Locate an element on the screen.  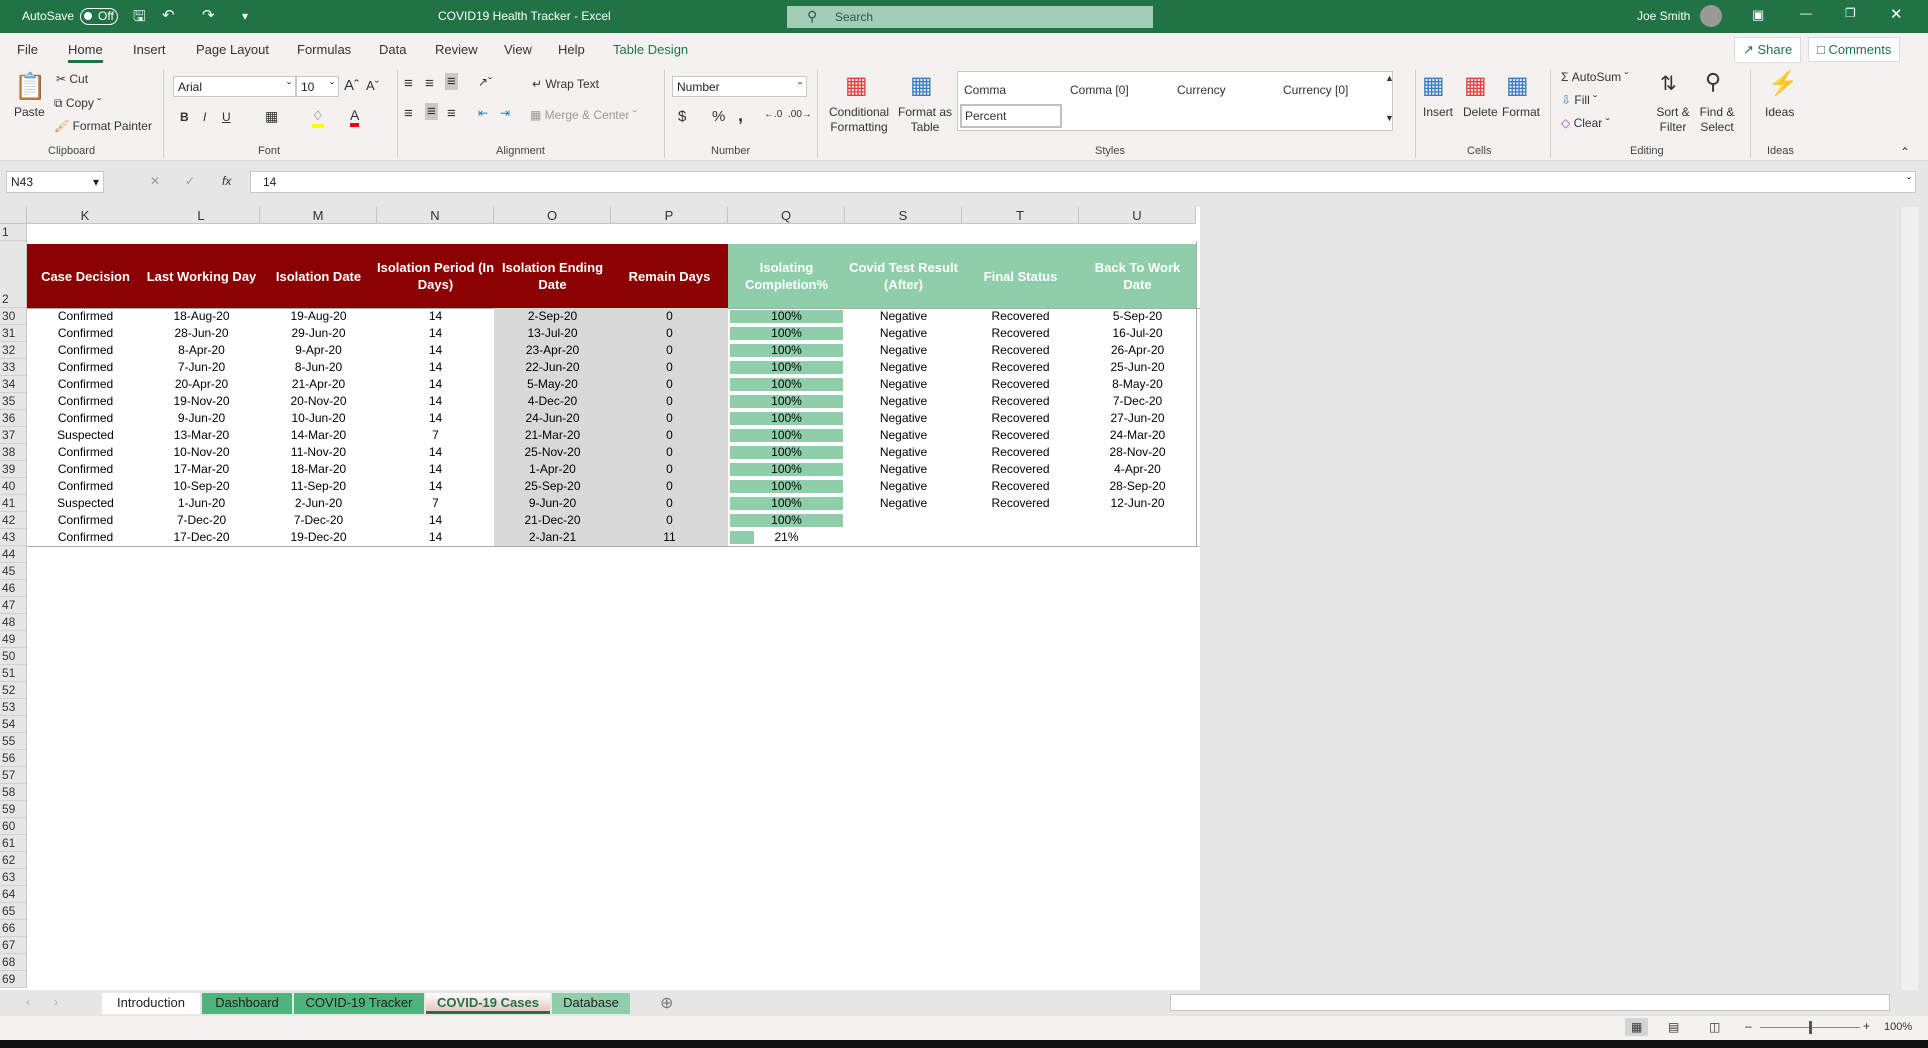
cell-t-41: Recovered is located at coordinates (1020, 503).